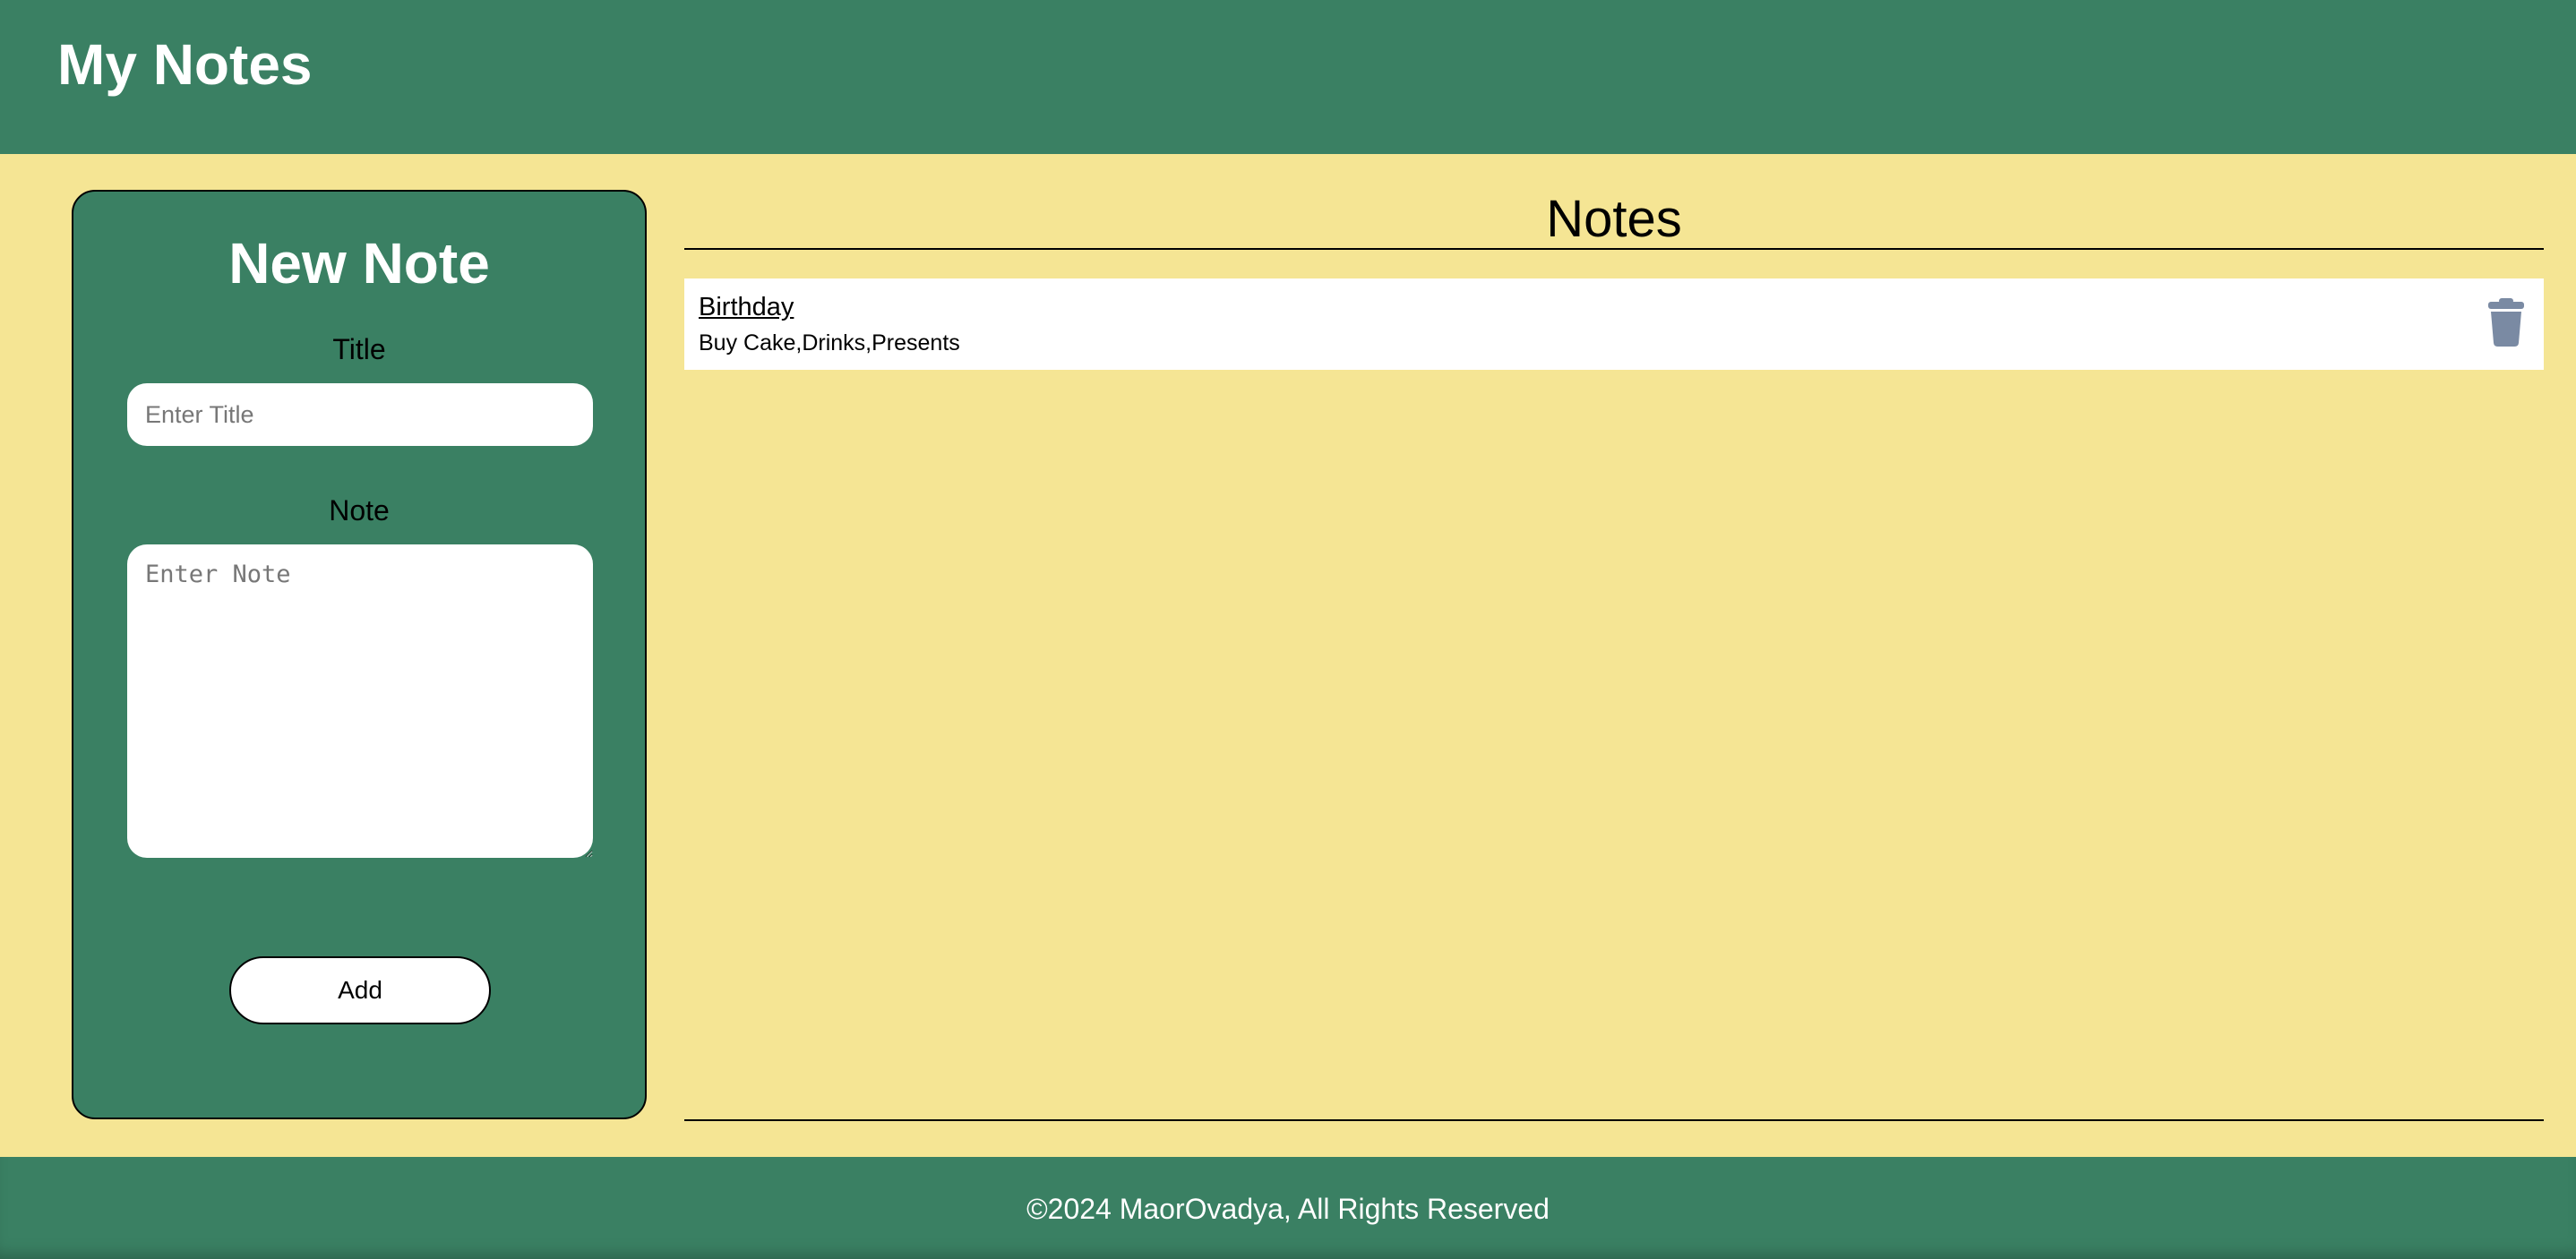 This screenshot has width=2576, height=1259. Describe the element at coordinates (359, 263) in the screenshot. I see `new-note-title: New Note` at that location.